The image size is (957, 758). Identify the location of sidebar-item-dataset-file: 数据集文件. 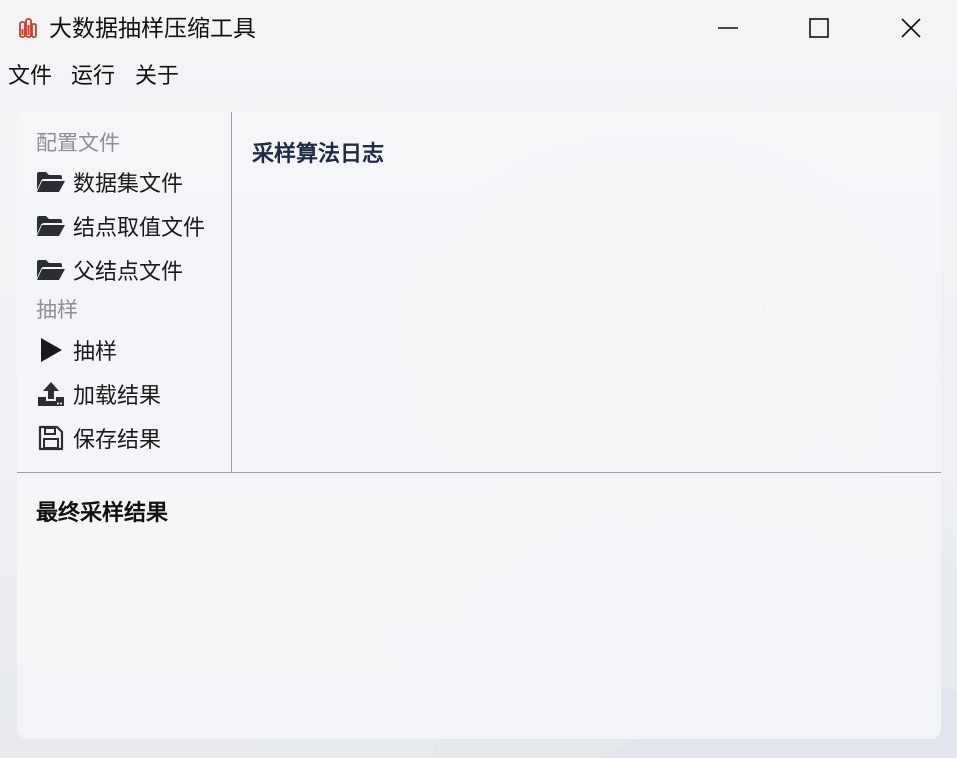
(109, 182).